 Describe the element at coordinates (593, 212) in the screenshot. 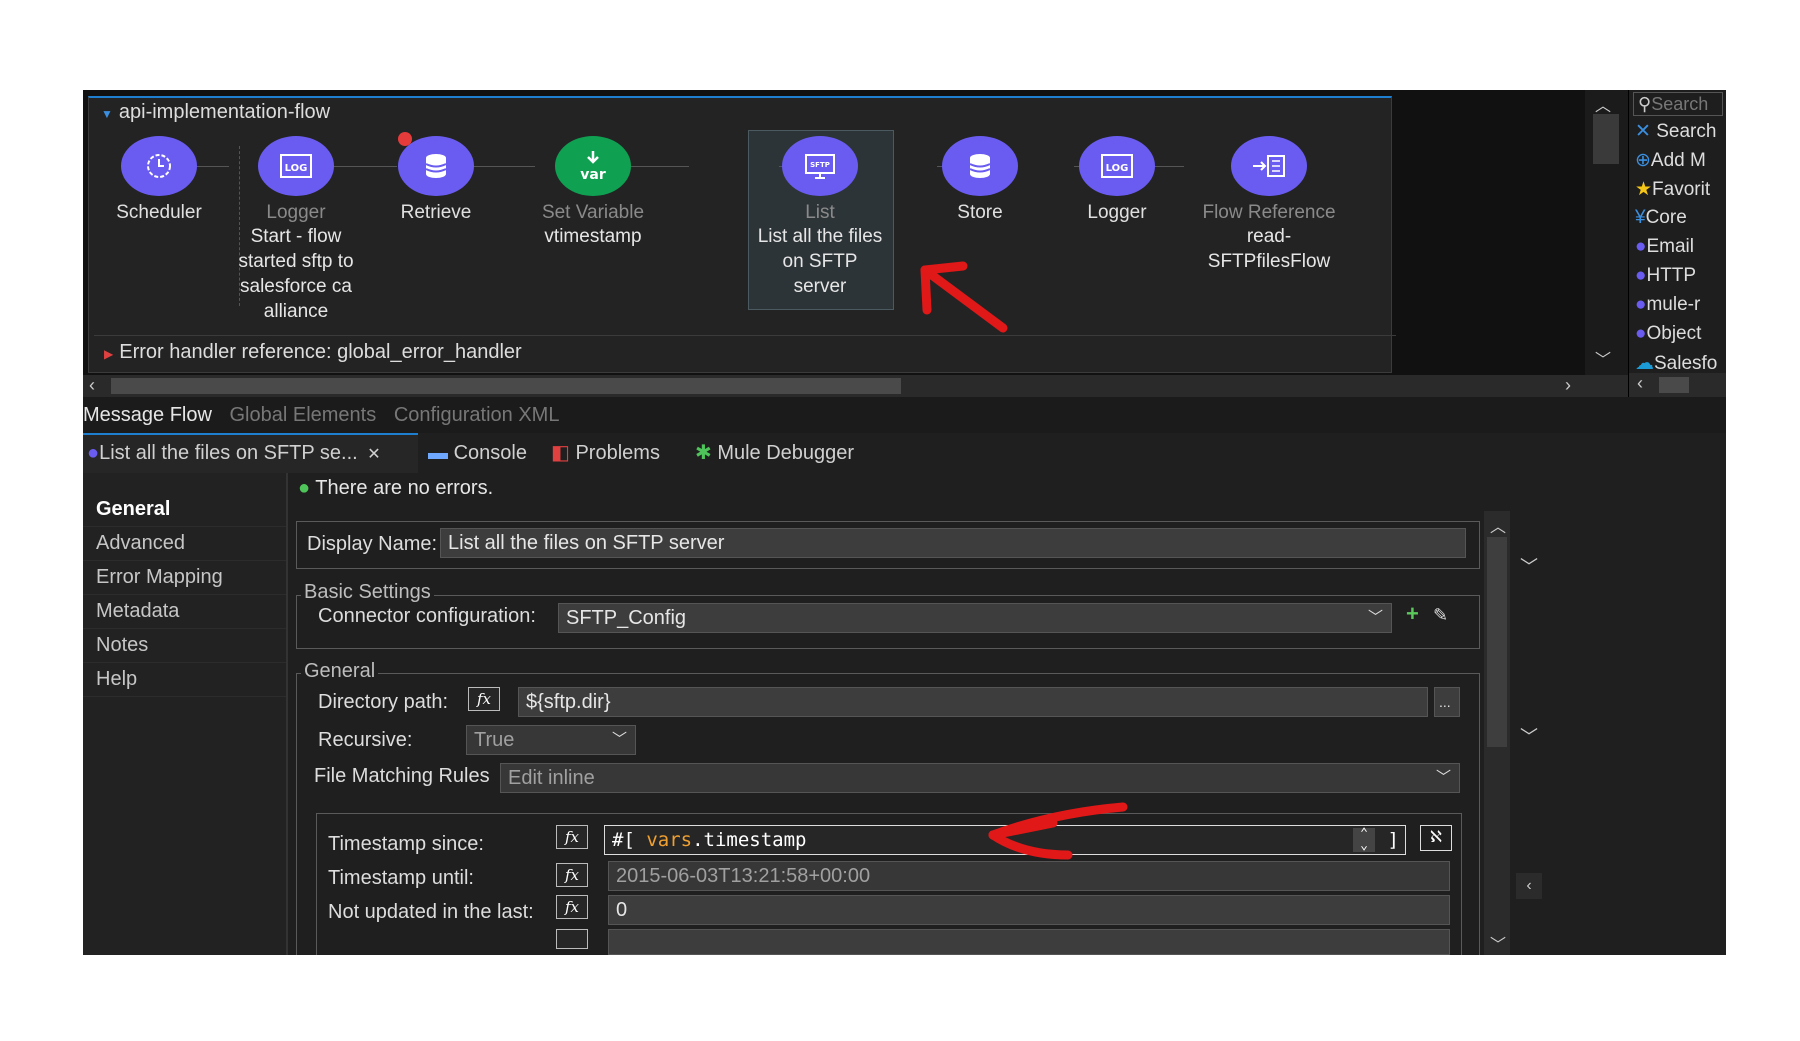

I see `node-type-label: Set Variable` at that location.